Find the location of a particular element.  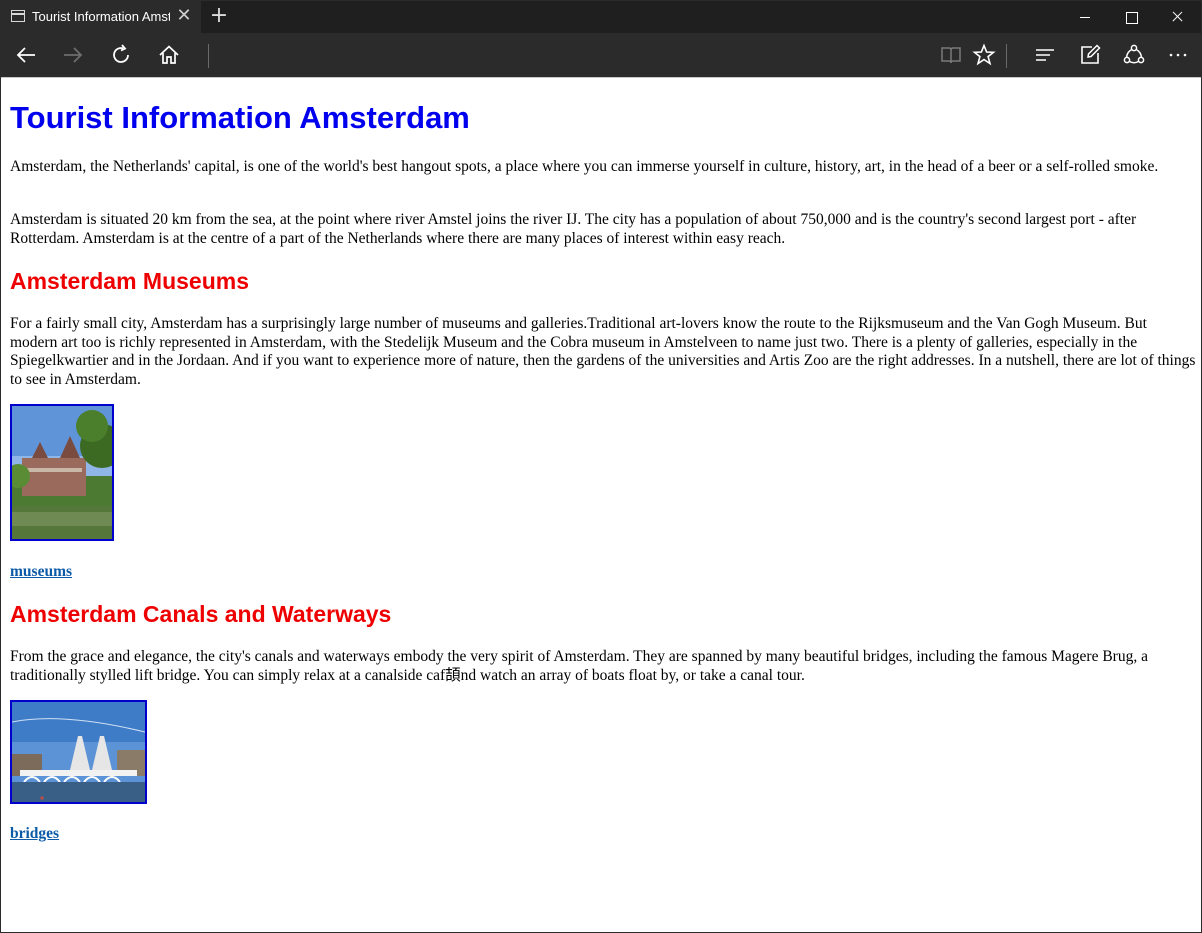

page-title: Tourist Information Amsterdam is located at coordinates (240, 117).